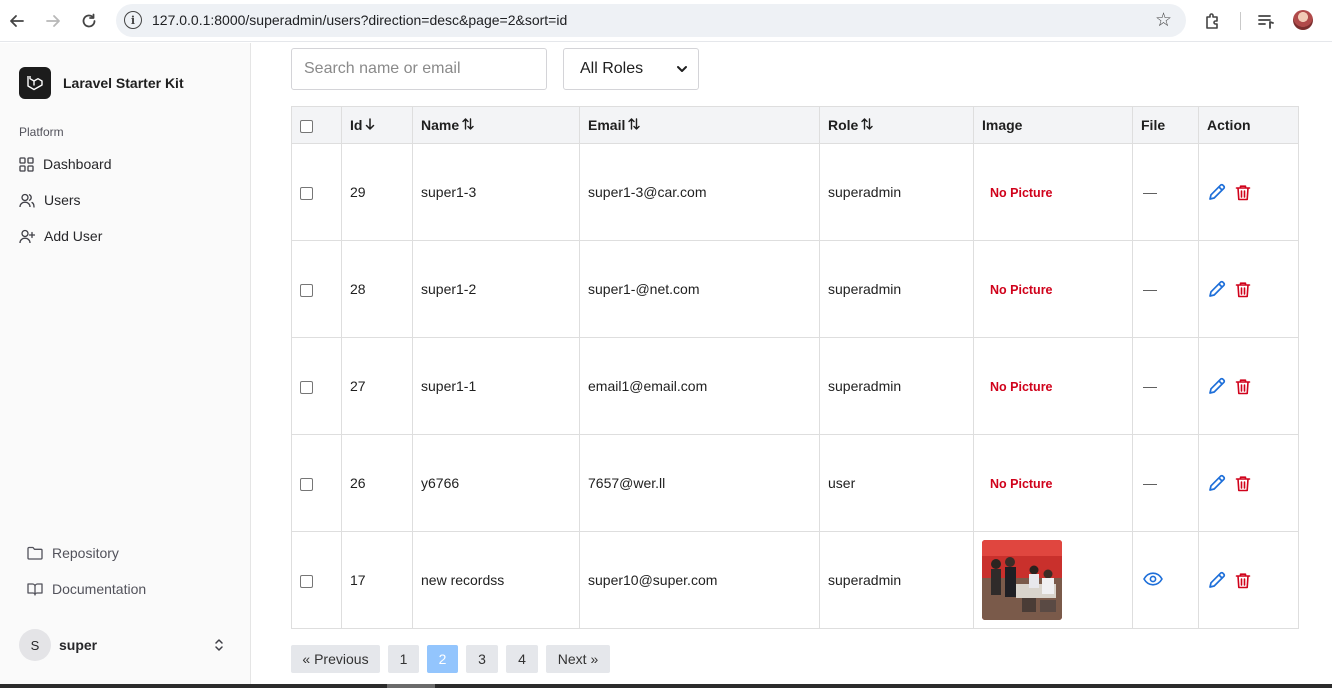 The image size is (1332, 688). What do you see at coordinates (411, 686) in the screenshot?
I see `taskbar-highlight` at bounding box center [411, 686].